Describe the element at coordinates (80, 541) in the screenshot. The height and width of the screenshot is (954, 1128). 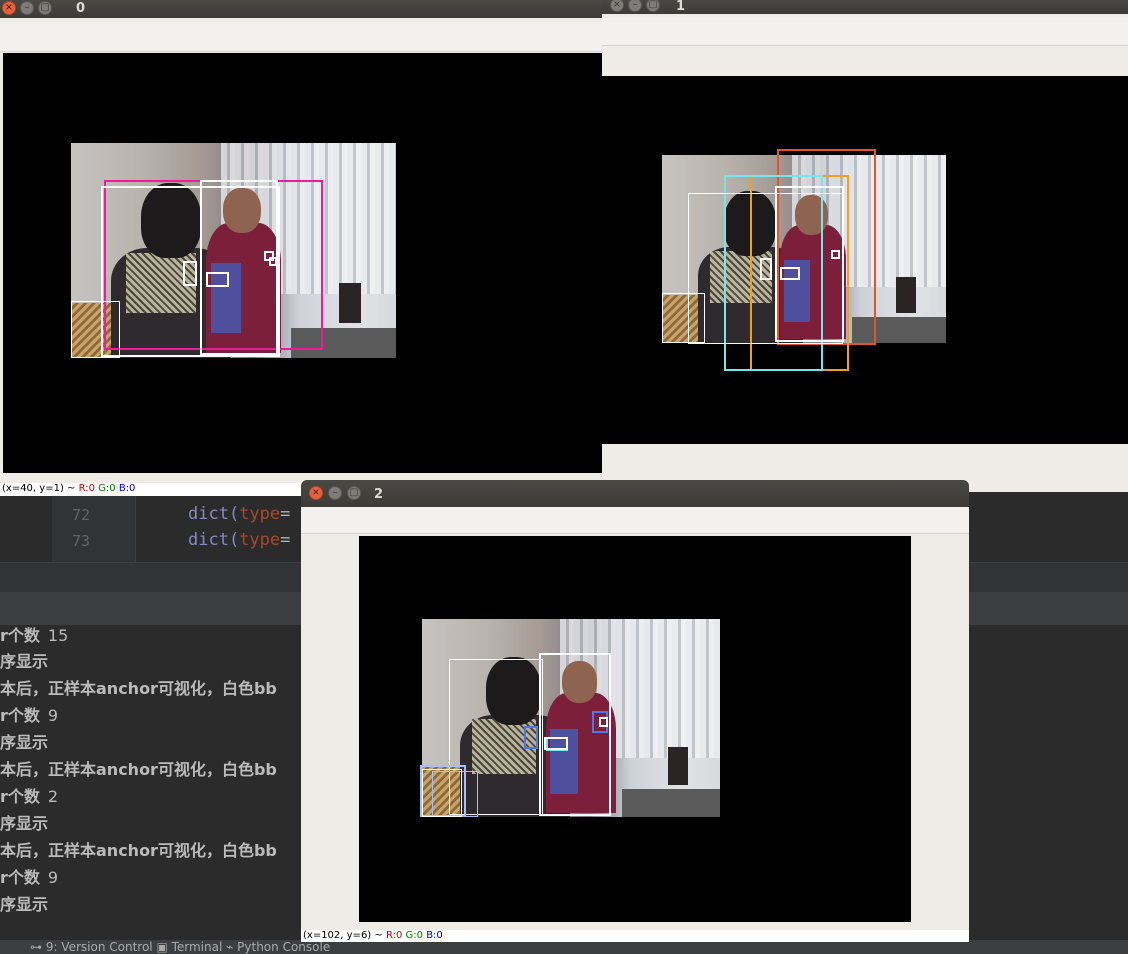
I see `line-number: 73` at that location.